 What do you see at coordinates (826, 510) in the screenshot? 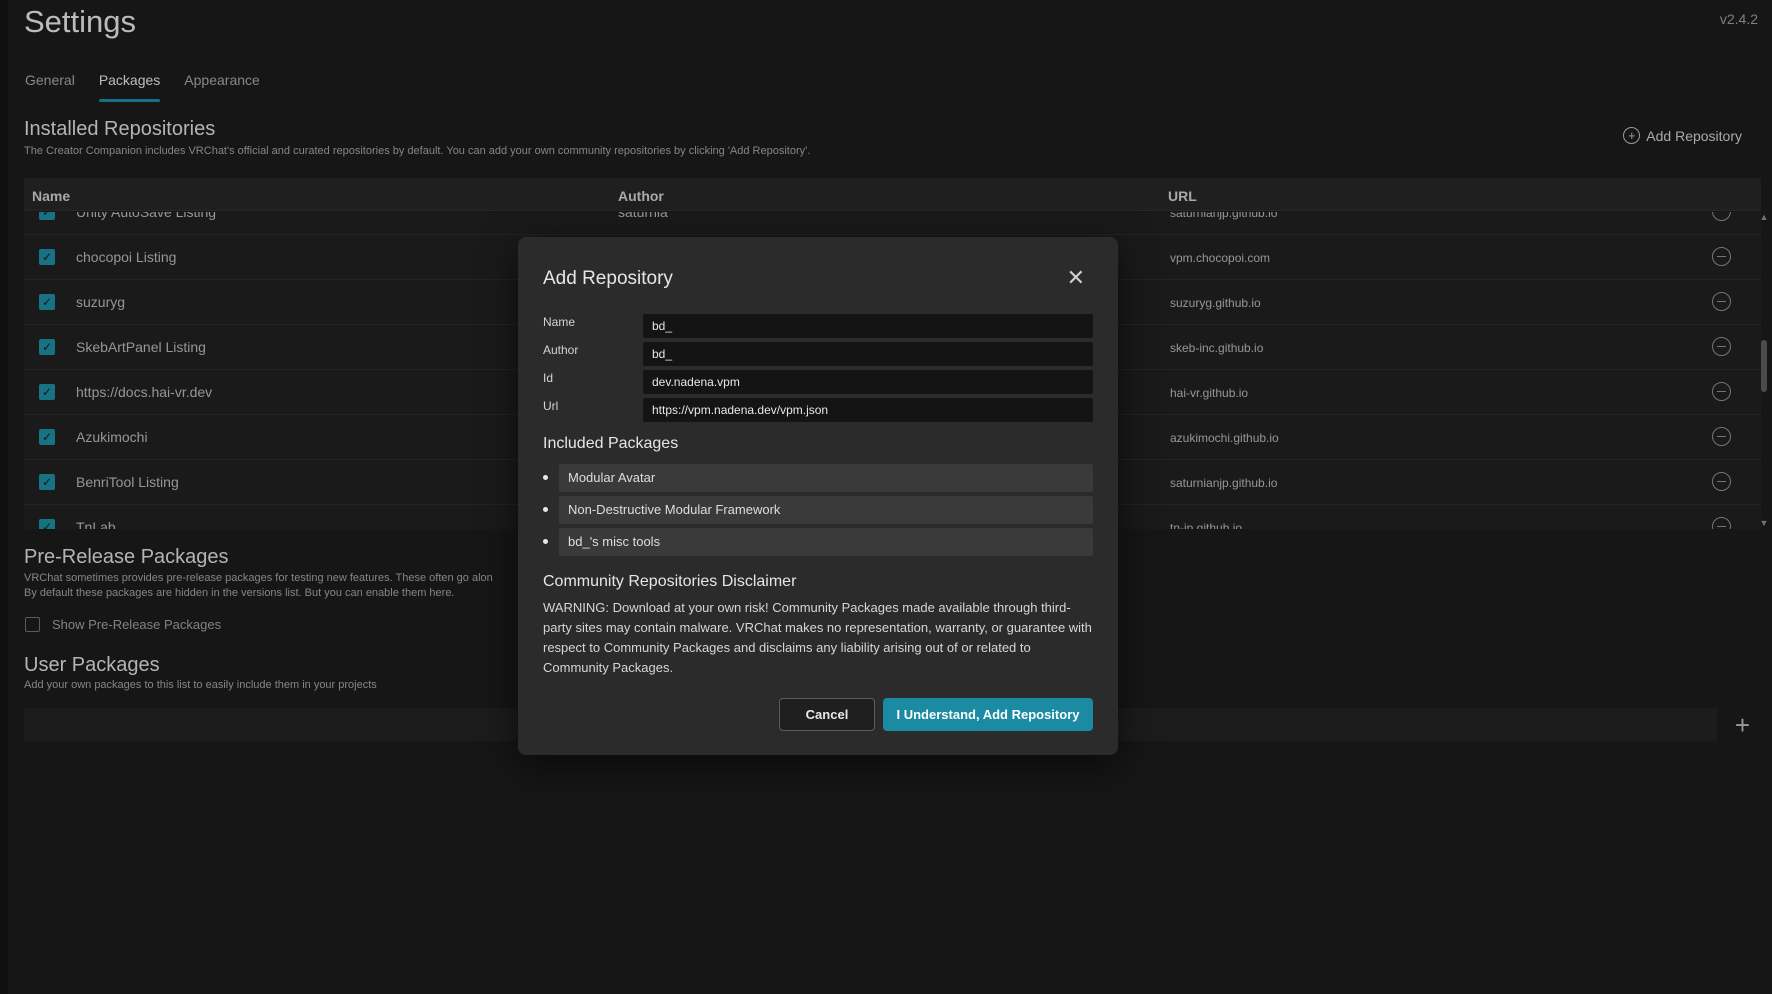
I see `package-name: Non-Destructive Modular Framework` at bounding box center [826, 510].